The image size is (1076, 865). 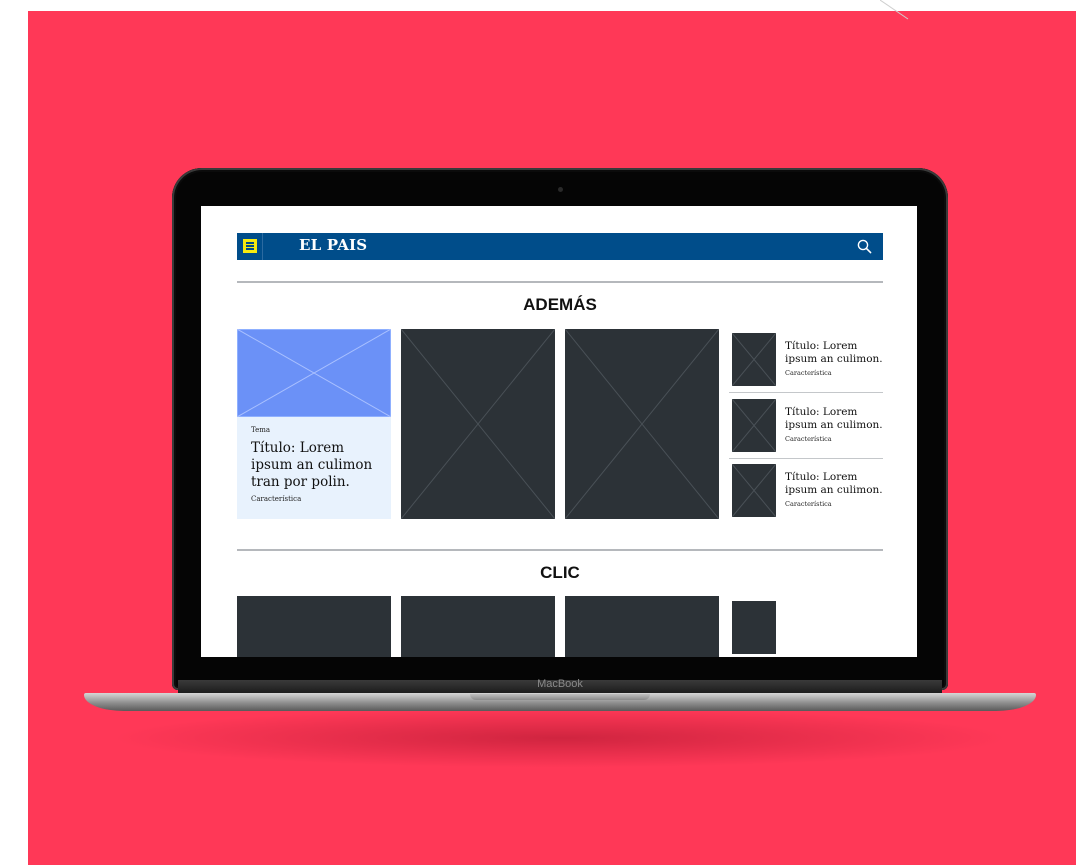 What do you see at coordinates (560, 697) in the screenshot?
I see `laptop-notch` at bounding box center [560, 697].